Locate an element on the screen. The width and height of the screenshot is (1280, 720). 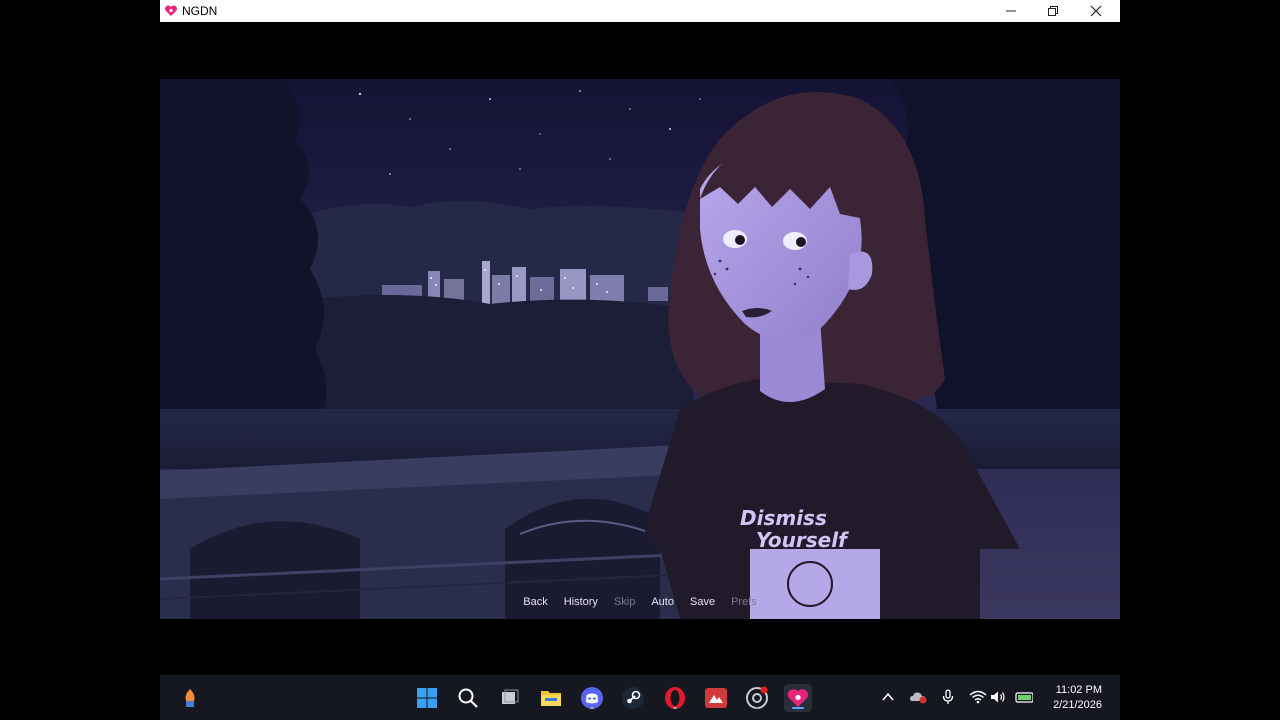
clock-time: 11:02 PM is located at coordinates (1078, 690).